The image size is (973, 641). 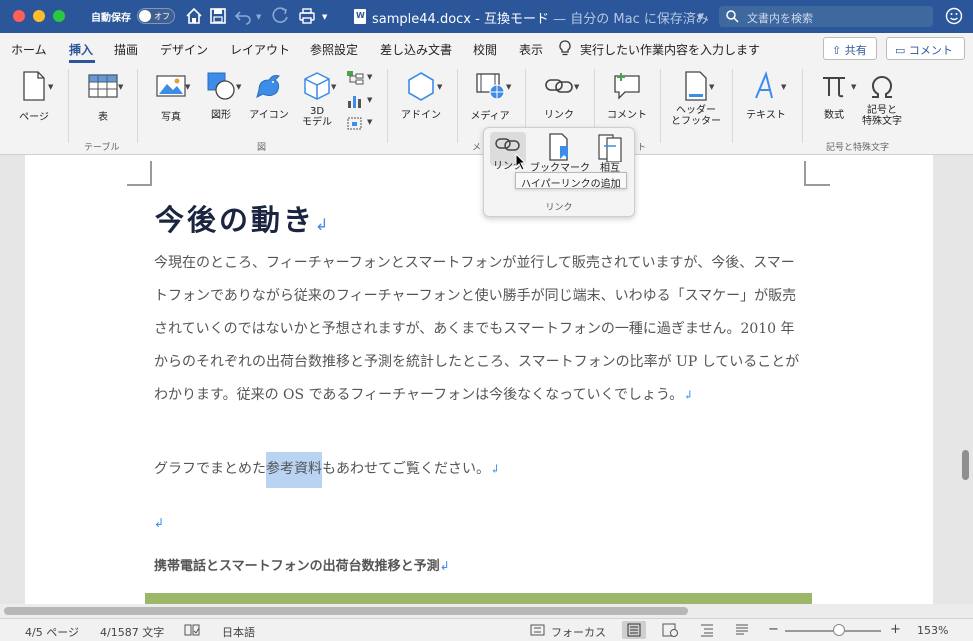 I want to click on 3d-models-dropdown-icon: ▼, so click(x=333, y=87).